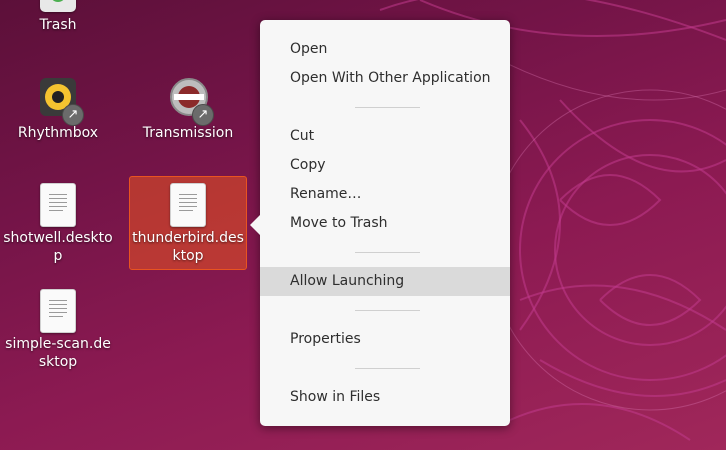 Image resolution: width=726 pixels, height=450 pixels. What do you see at coordinates (255, 225) in the screenshot?
I see `menu-pointer-arrow` at bounding box center [255, 225].